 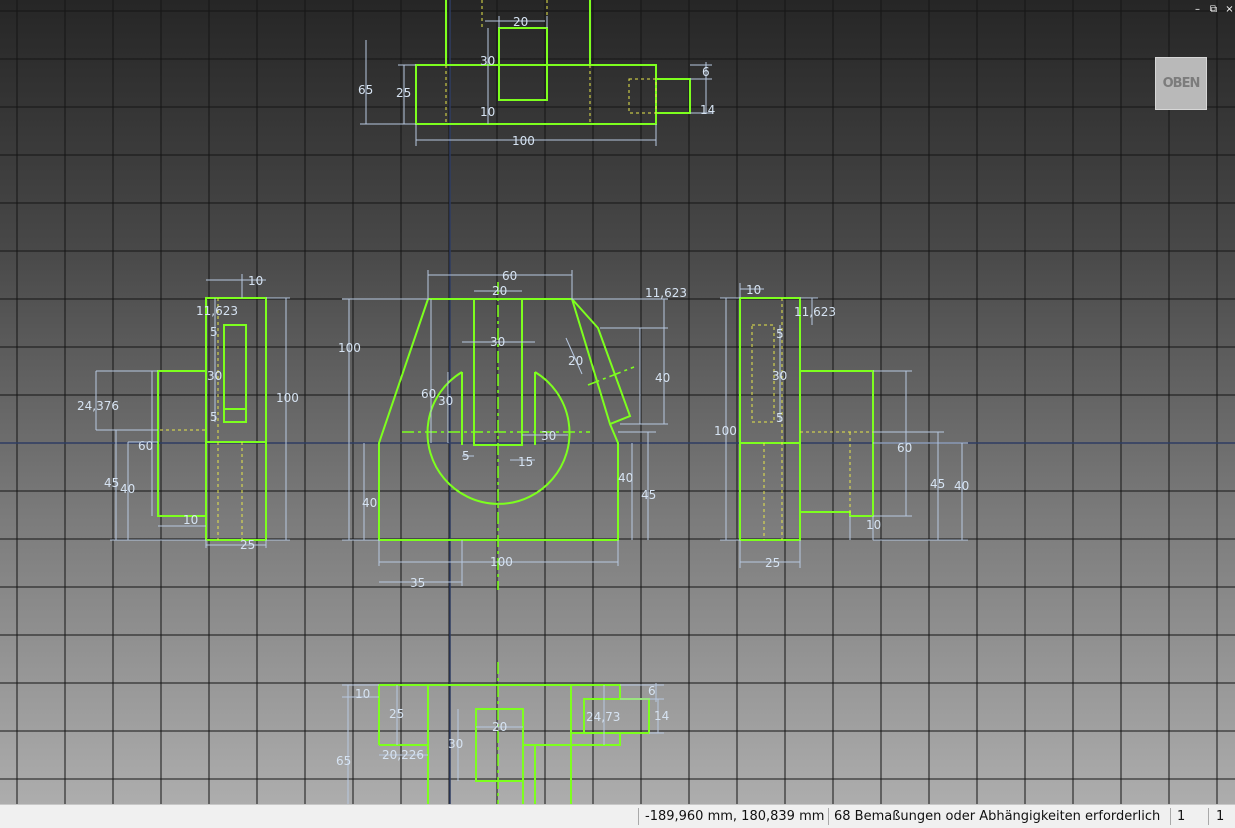 I want to click on dim-label: 35, so click(x=417, y=583).